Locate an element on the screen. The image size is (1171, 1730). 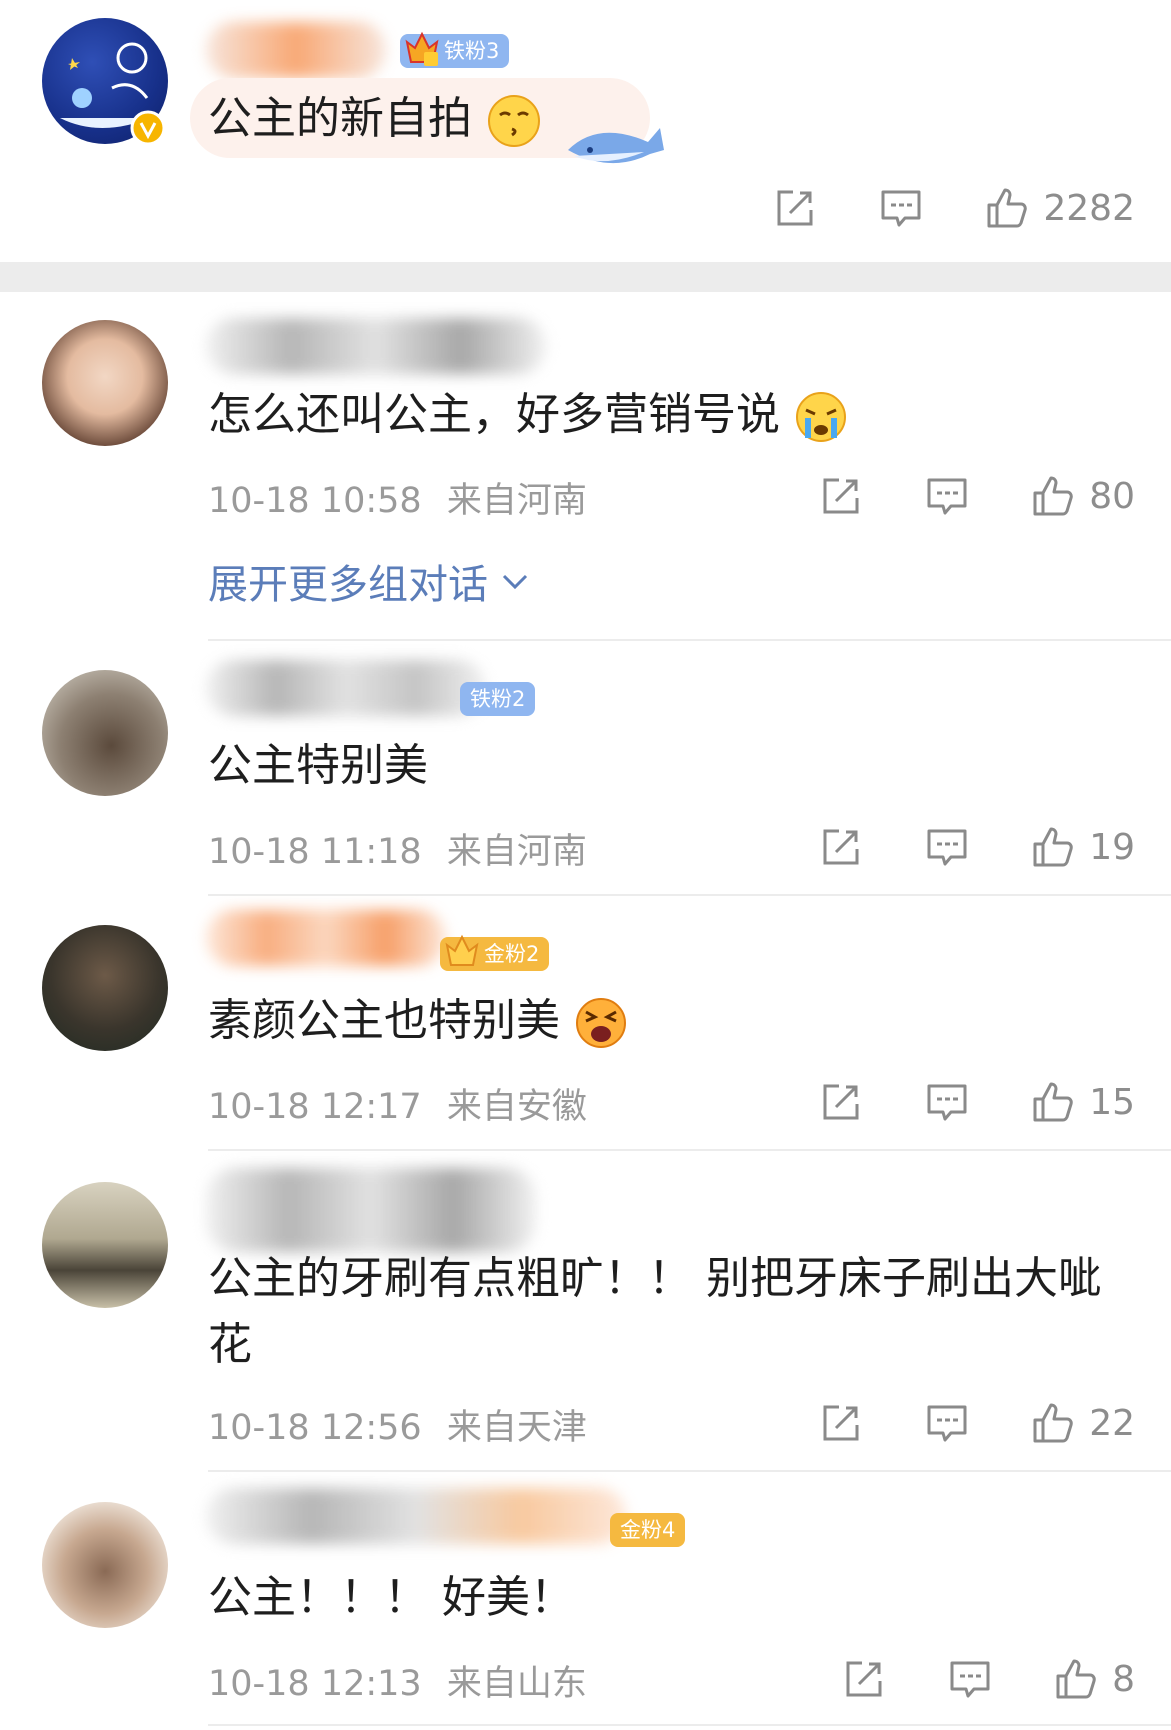
badge-label: 铁粉3 is located at coordinates (472, 51).